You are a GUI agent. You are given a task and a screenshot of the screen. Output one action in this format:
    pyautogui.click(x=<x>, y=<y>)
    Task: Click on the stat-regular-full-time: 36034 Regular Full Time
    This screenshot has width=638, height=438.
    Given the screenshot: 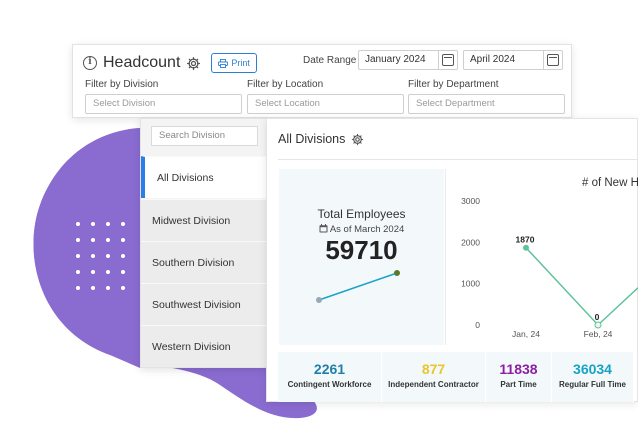 What is the action you would take?
    pyautogui.click(x=593, y=377)
    